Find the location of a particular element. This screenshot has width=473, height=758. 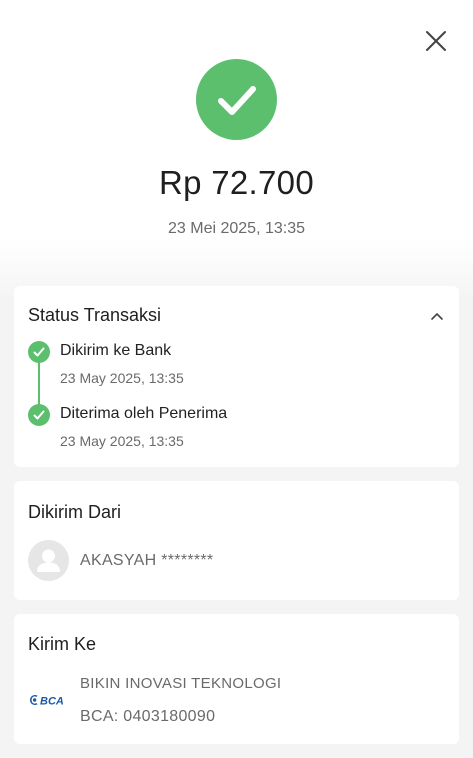

step-label: Dikirim ke Bank is located at coordinates (116, 350).